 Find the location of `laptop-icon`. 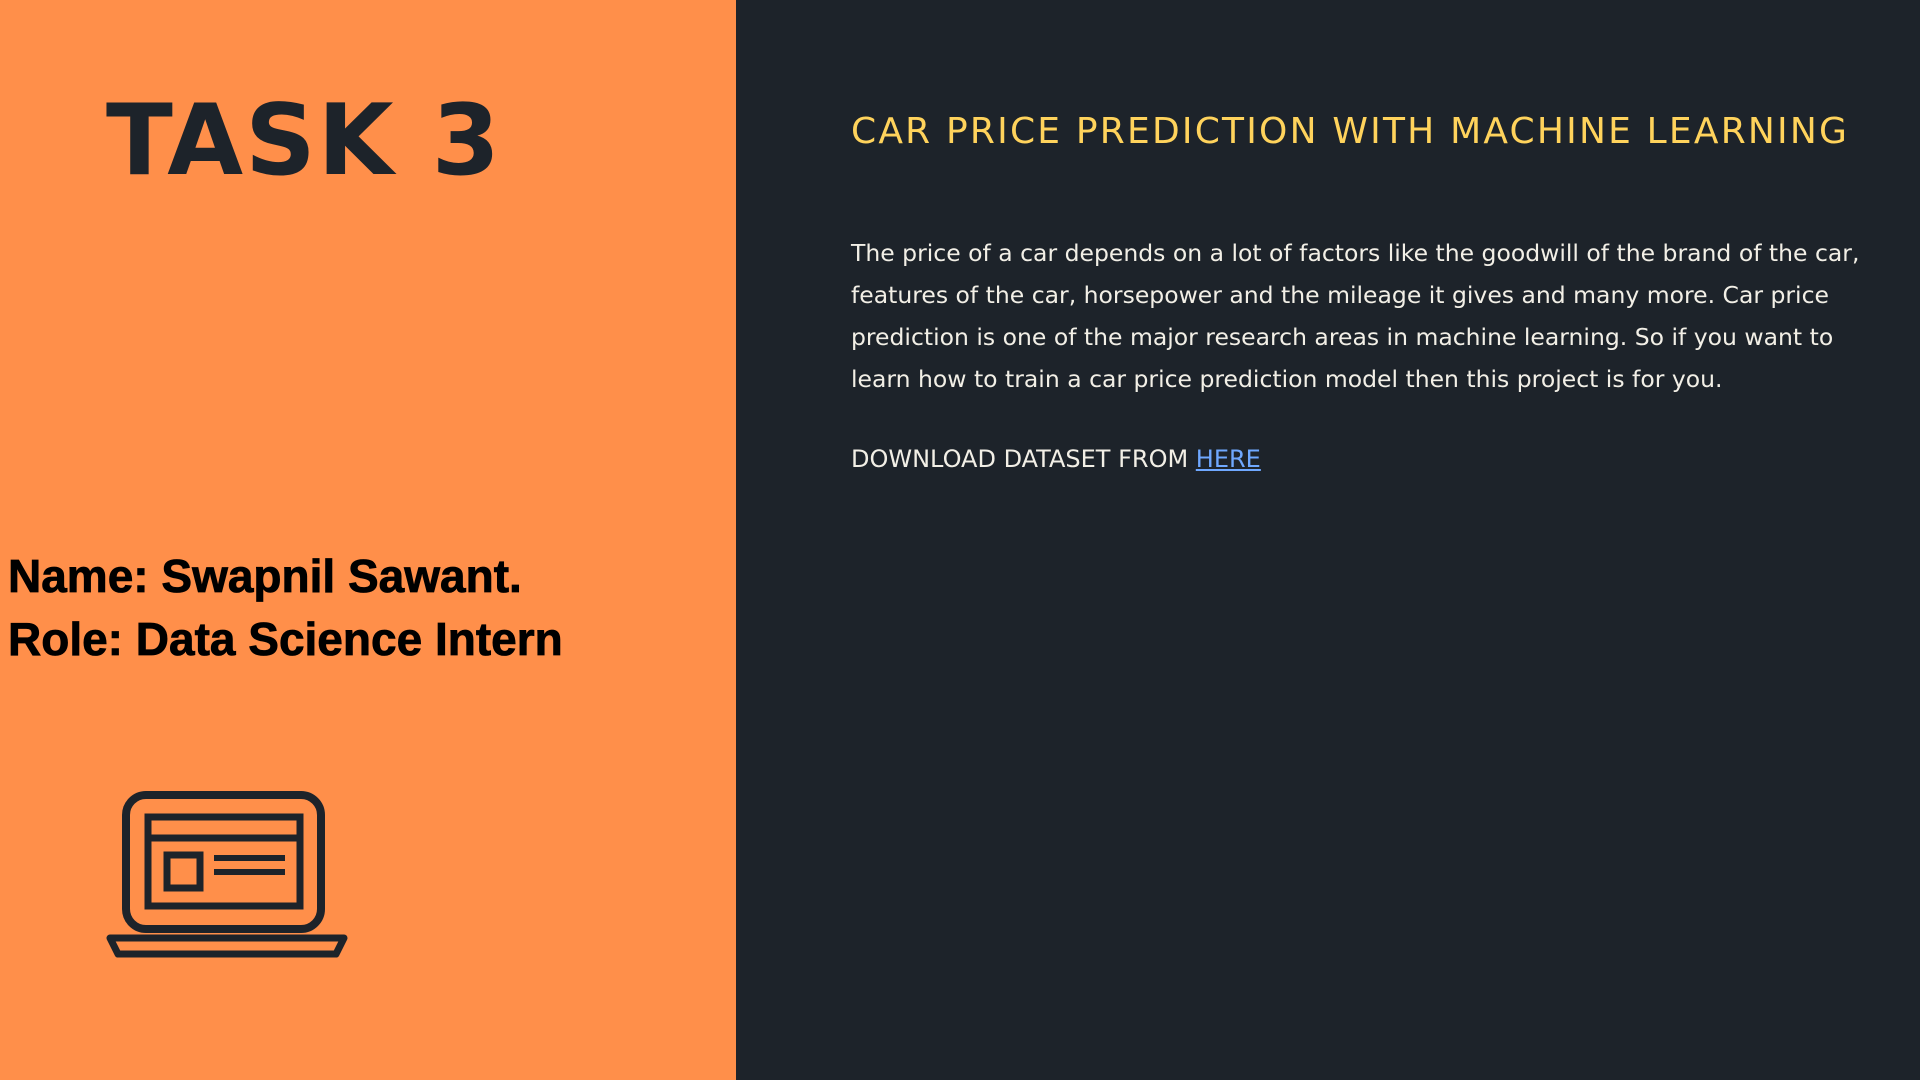

laptop-icon is located at coordinates (227, 874).